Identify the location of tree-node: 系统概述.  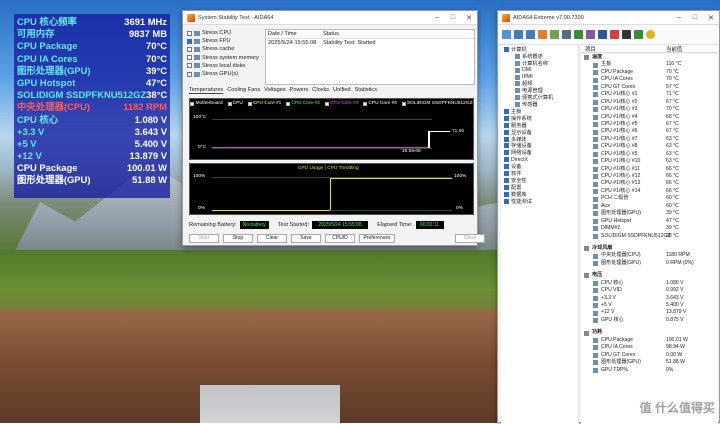
(539, 56).